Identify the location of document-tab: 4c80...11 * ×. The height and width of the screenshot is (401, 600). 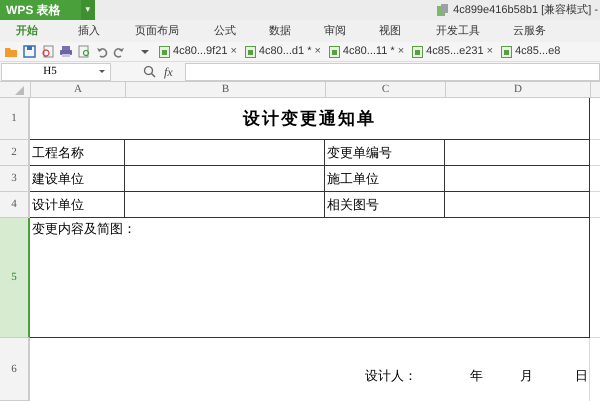
(366, 51).